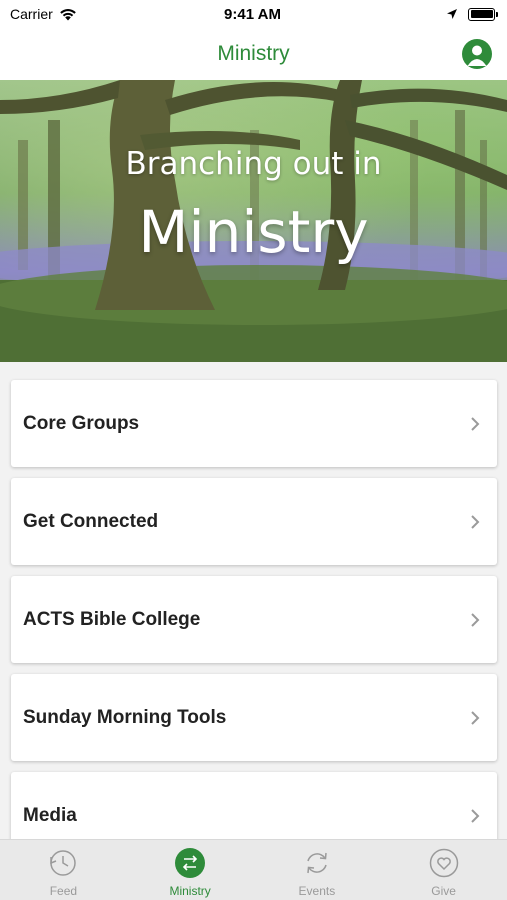 This screenshot has width=507, height=900. What do you see at coordinates (50, 815) in the screenshot?
I see `menu-item-label: Media` at bounding box center [50, 815].